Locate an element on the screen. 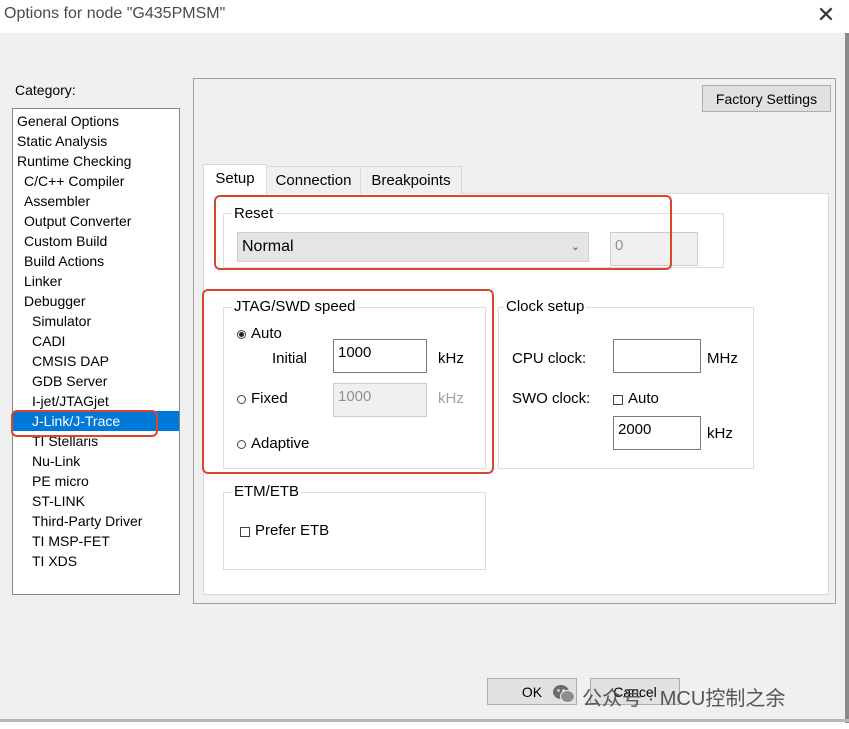 The height and width of the screenshot is (729, 849). cpu-clock-unit: MHz is located at coordinates (722, 358).